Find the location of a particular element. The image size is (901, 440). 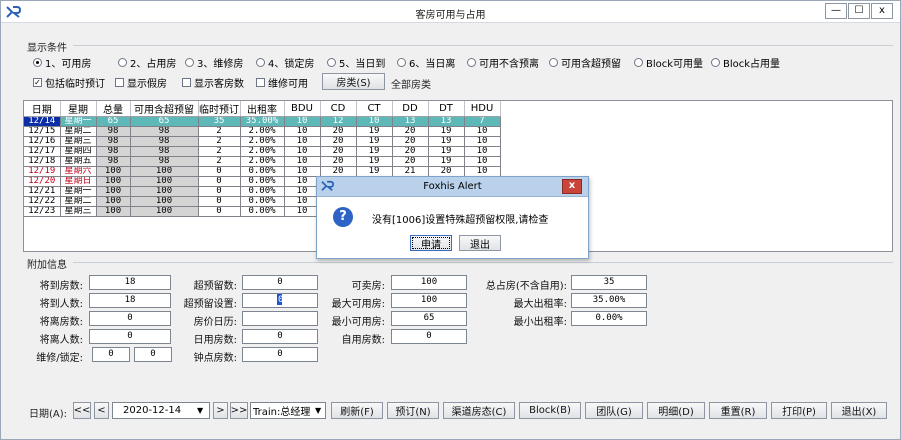

maximize-button: ☐ is located at coordinates (859, 11).